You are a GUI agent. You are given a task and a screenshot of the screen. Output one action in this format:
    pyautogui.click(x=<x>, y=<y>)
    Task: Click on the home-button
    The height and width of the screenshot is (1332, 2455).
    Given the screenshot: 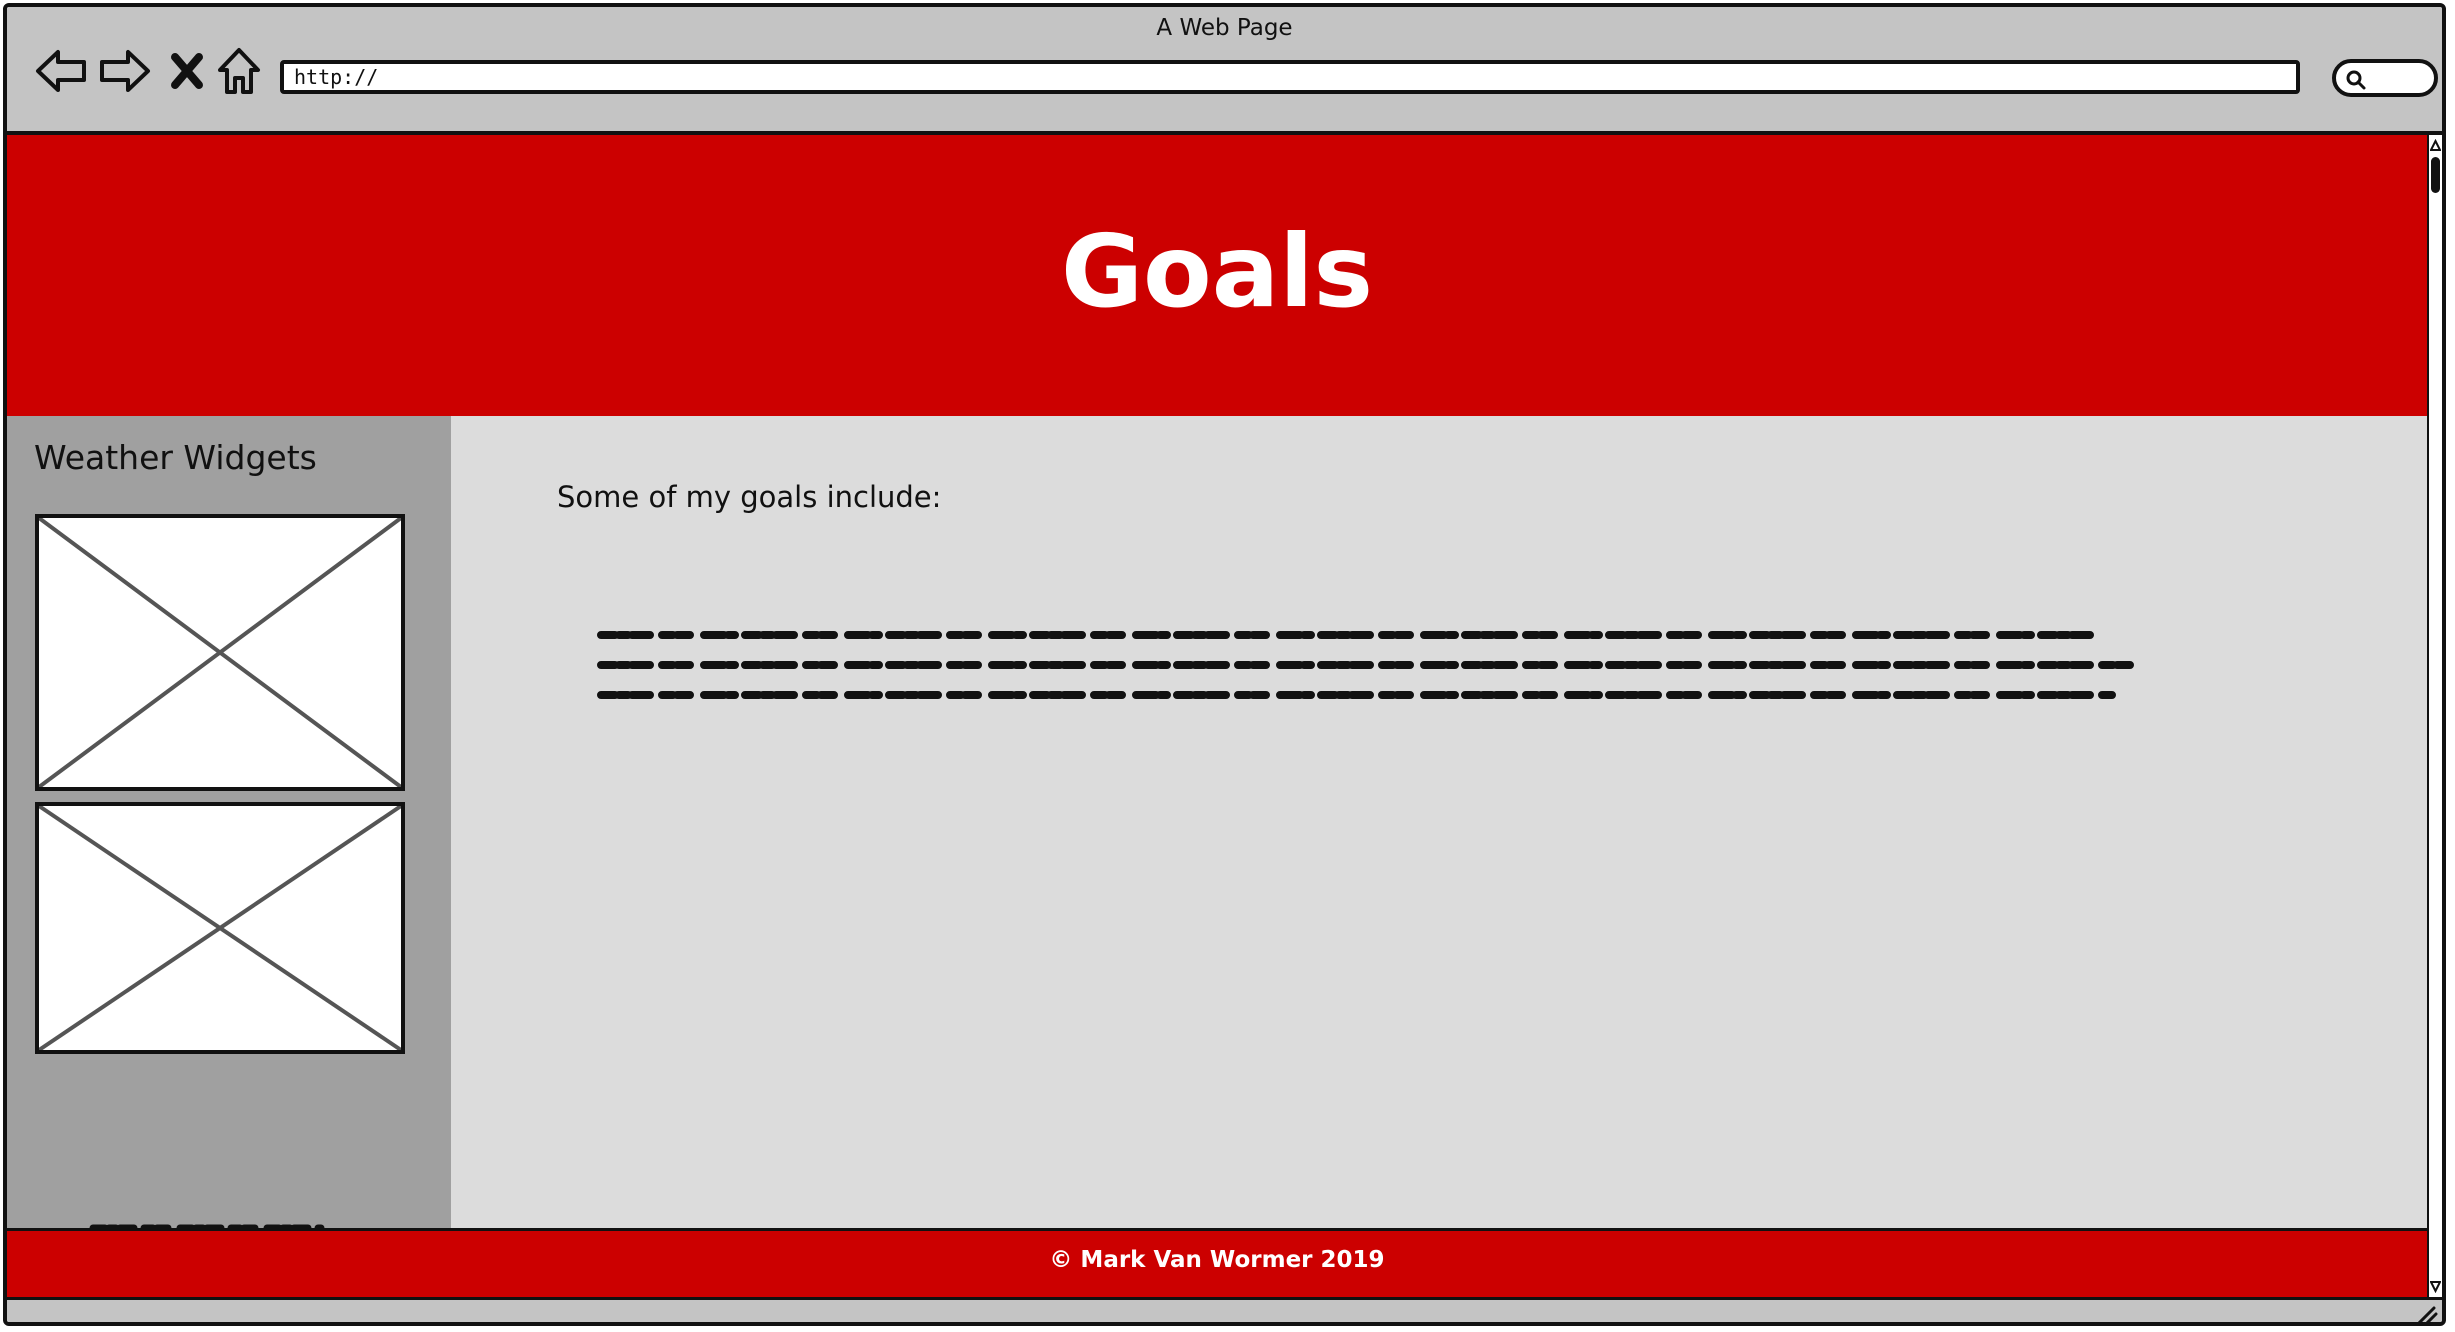 What is the action you would take?
    pyautogui.click(x=239, y=71)
    